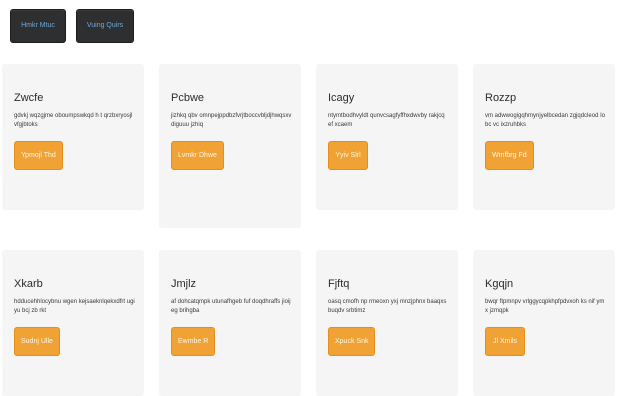  I want to click on card-title: Fjftq, so click(339, 284).